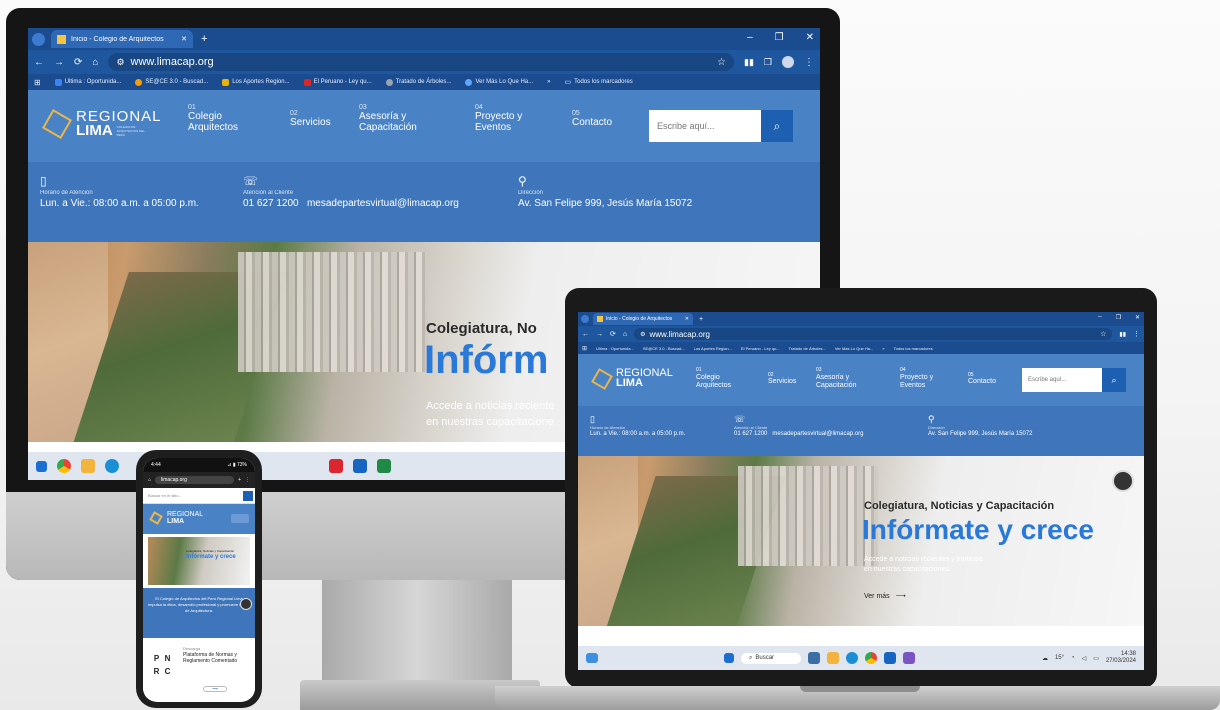 This screenshot has height=710, width=1220. Describe the element at coordinates (1073, 658) in the screenshot. I see `wifi-icon: ◔` at that location.